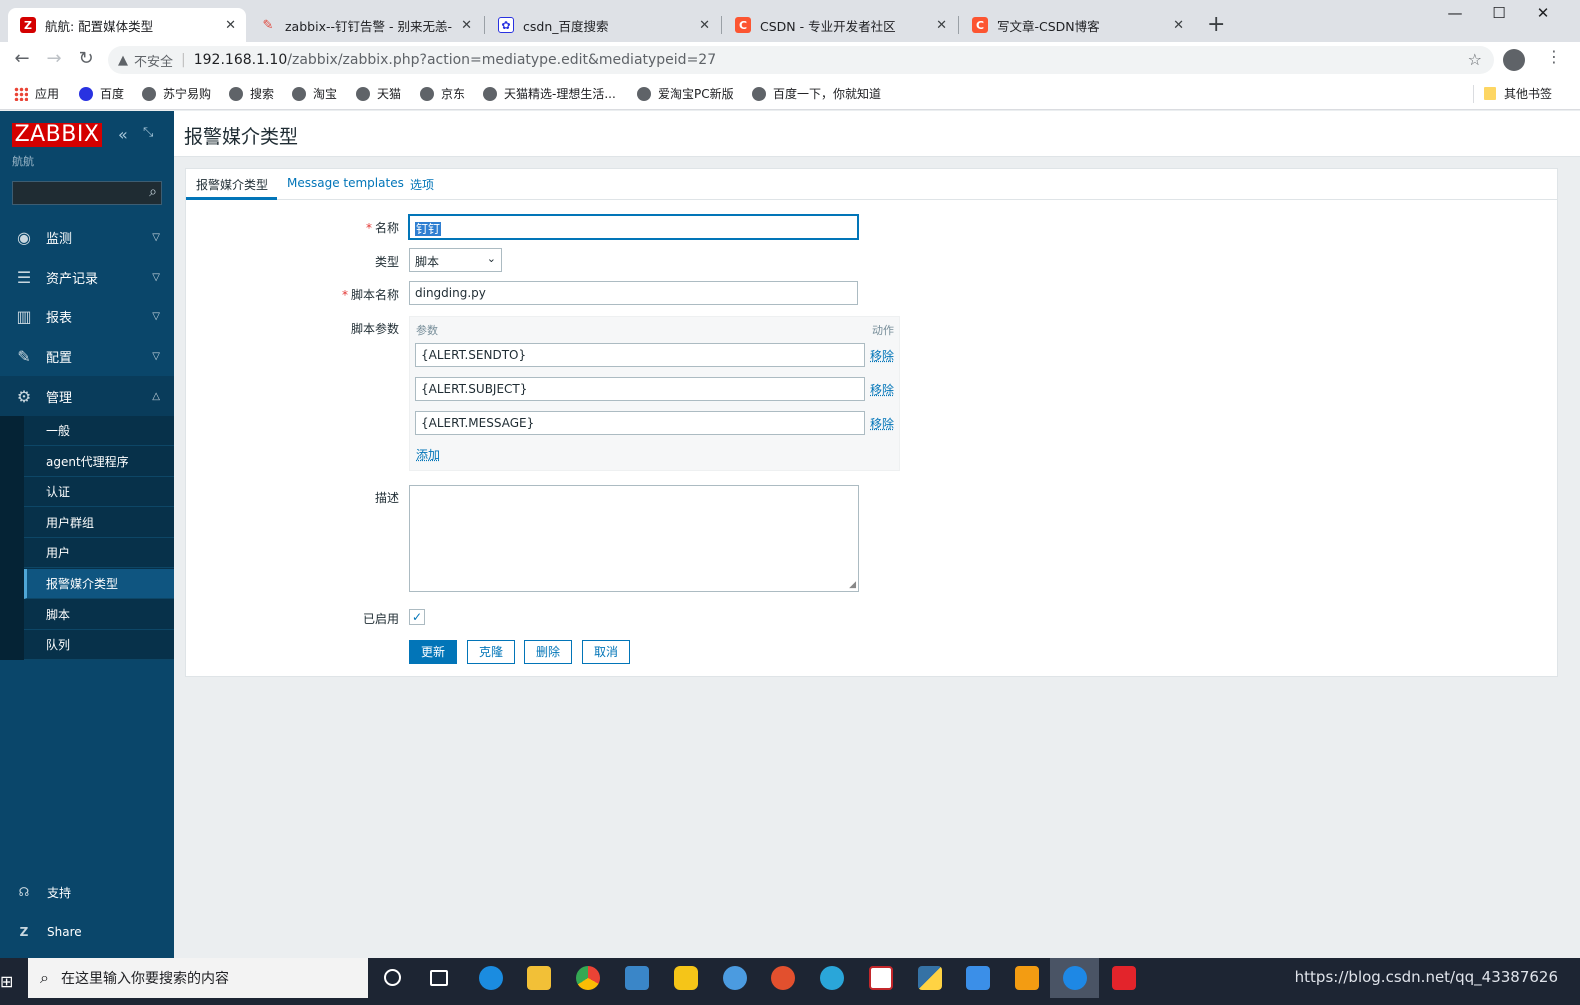  What do you see at coordinates (87, 237) in the screenshot?
I see `menu-monitoring: ◉ 监测 ▽` at bounding box center [87, 237].